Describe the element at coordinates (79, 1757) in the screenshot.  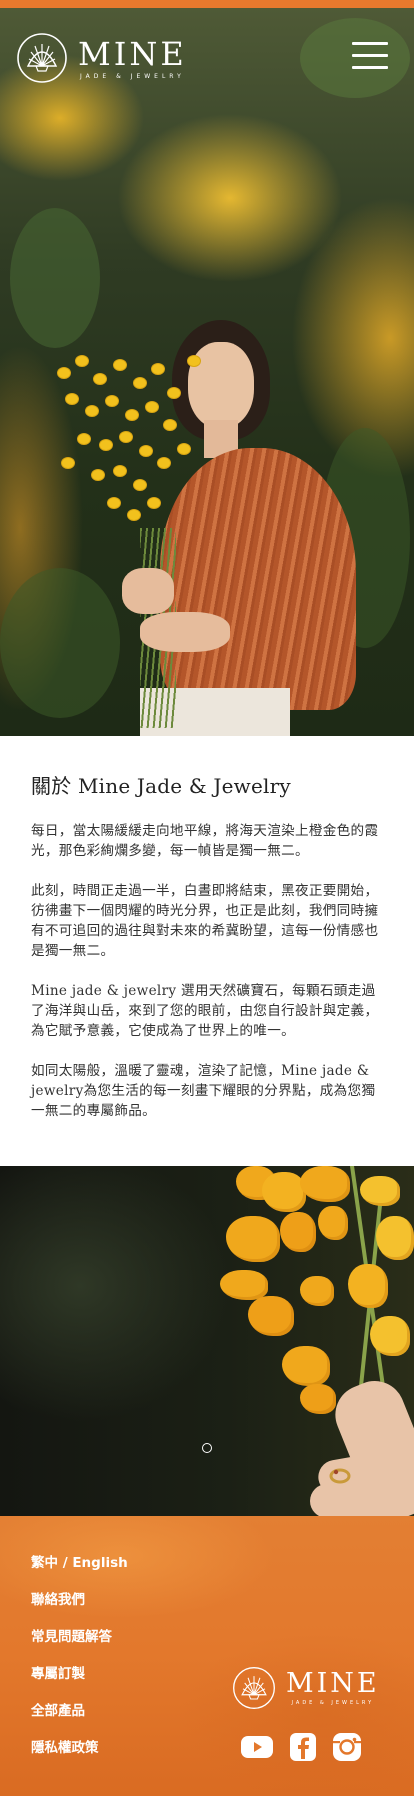
I see `footer-link-privacy: 隱私權政策` at that location.